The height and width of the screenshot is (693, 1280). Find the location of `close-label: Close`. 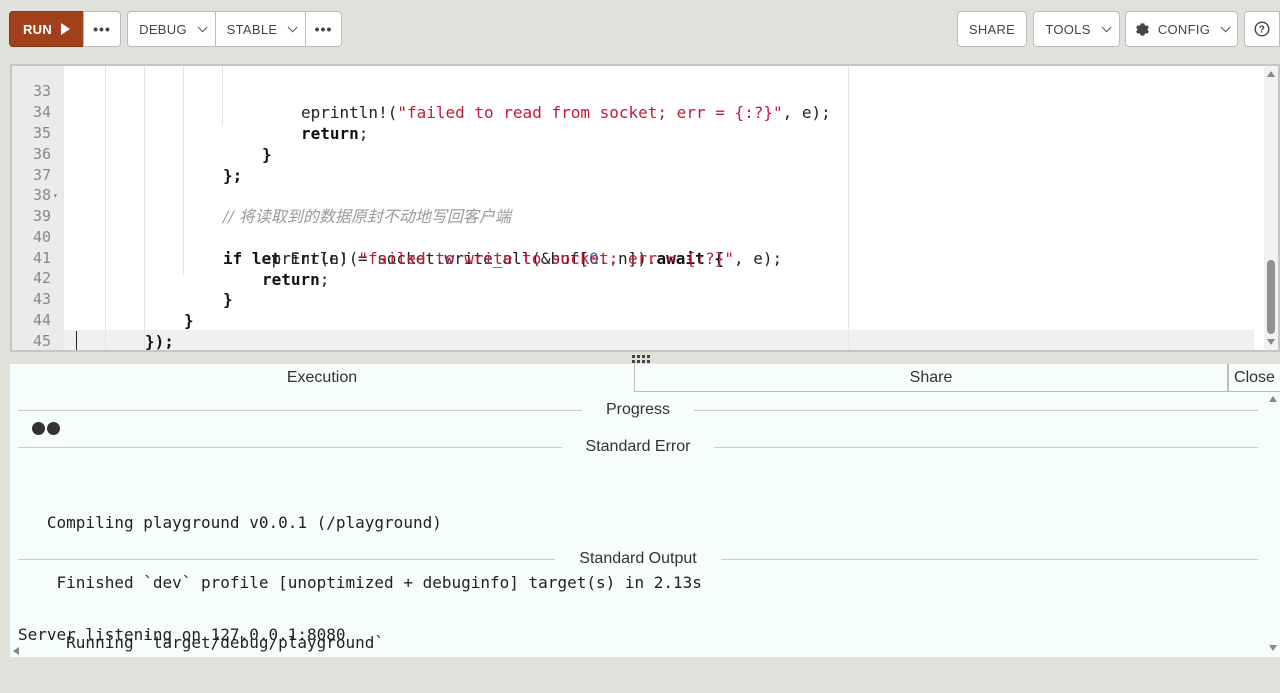

close-label: Close is located at coordinates (1254, 377).